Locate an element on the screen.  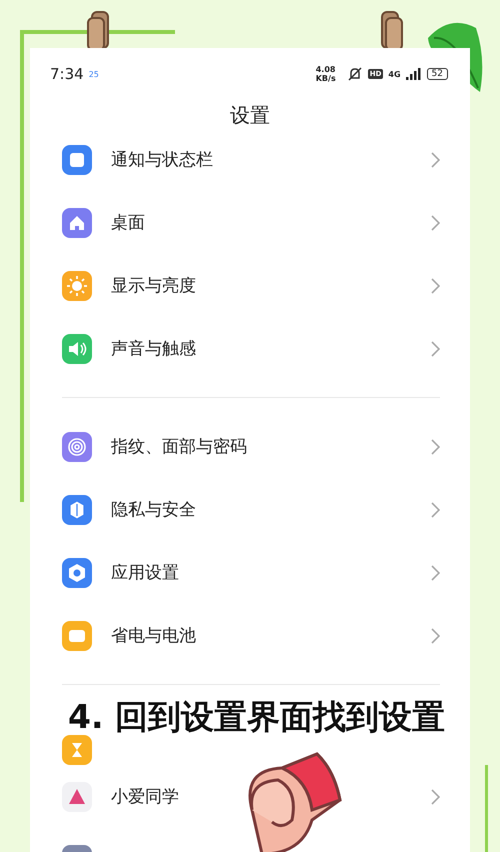
settings-item: 应用设置 is located at coordinates (251, 572).